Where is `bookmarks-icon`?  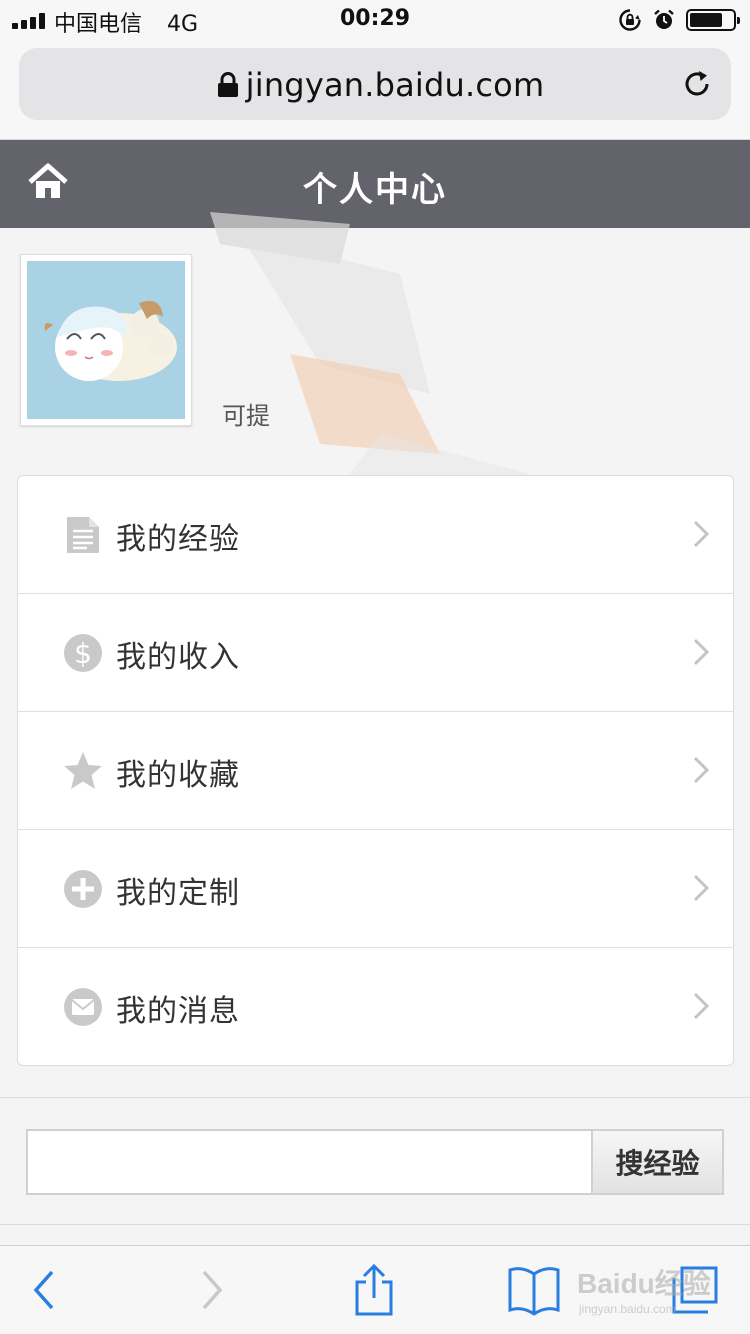 bookmarks-icon is located at coordinates (534, 1290).